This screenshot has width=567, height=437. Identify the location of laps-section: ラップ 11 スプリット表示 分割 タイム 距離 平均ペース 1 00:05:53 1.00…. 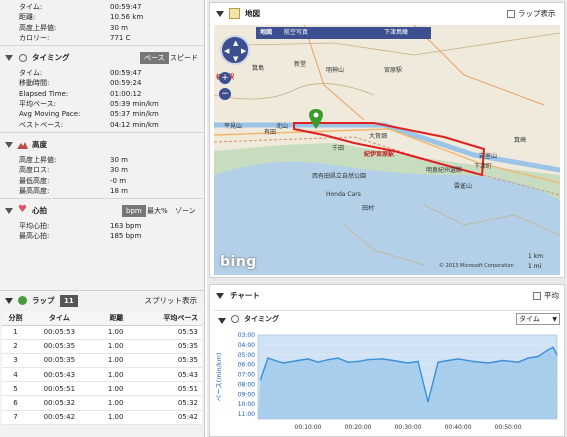
(102, 363).